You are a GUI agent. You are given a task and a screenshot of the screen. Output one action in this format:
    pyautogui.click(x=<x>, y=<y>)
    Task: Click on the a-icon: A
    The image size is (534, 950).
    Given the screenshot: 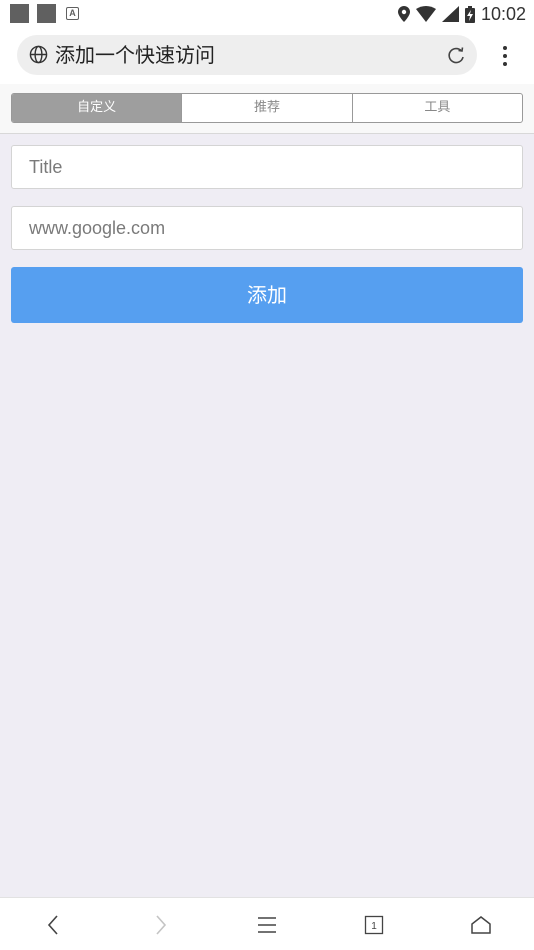 What is the action you would take?
    pyautogui.click(x=72, y=13)
    